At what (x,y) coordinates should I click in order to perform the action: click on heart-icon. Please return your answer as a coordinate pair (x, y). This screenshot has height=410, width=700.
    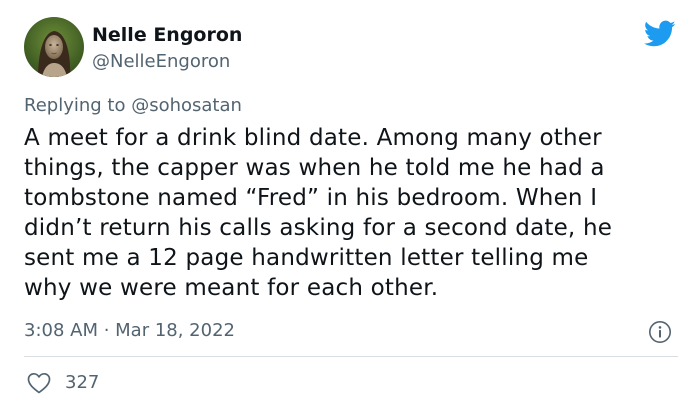
    Looking at the image, I should click on (39, 383).